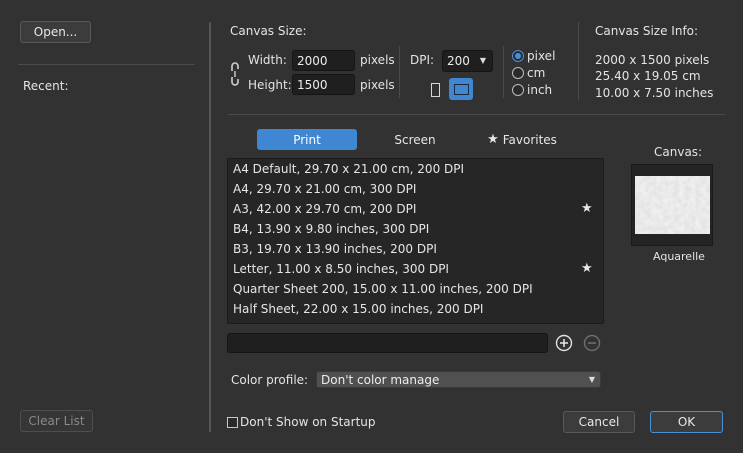  I want to click on unit-cm-radio, so click(518, 73).